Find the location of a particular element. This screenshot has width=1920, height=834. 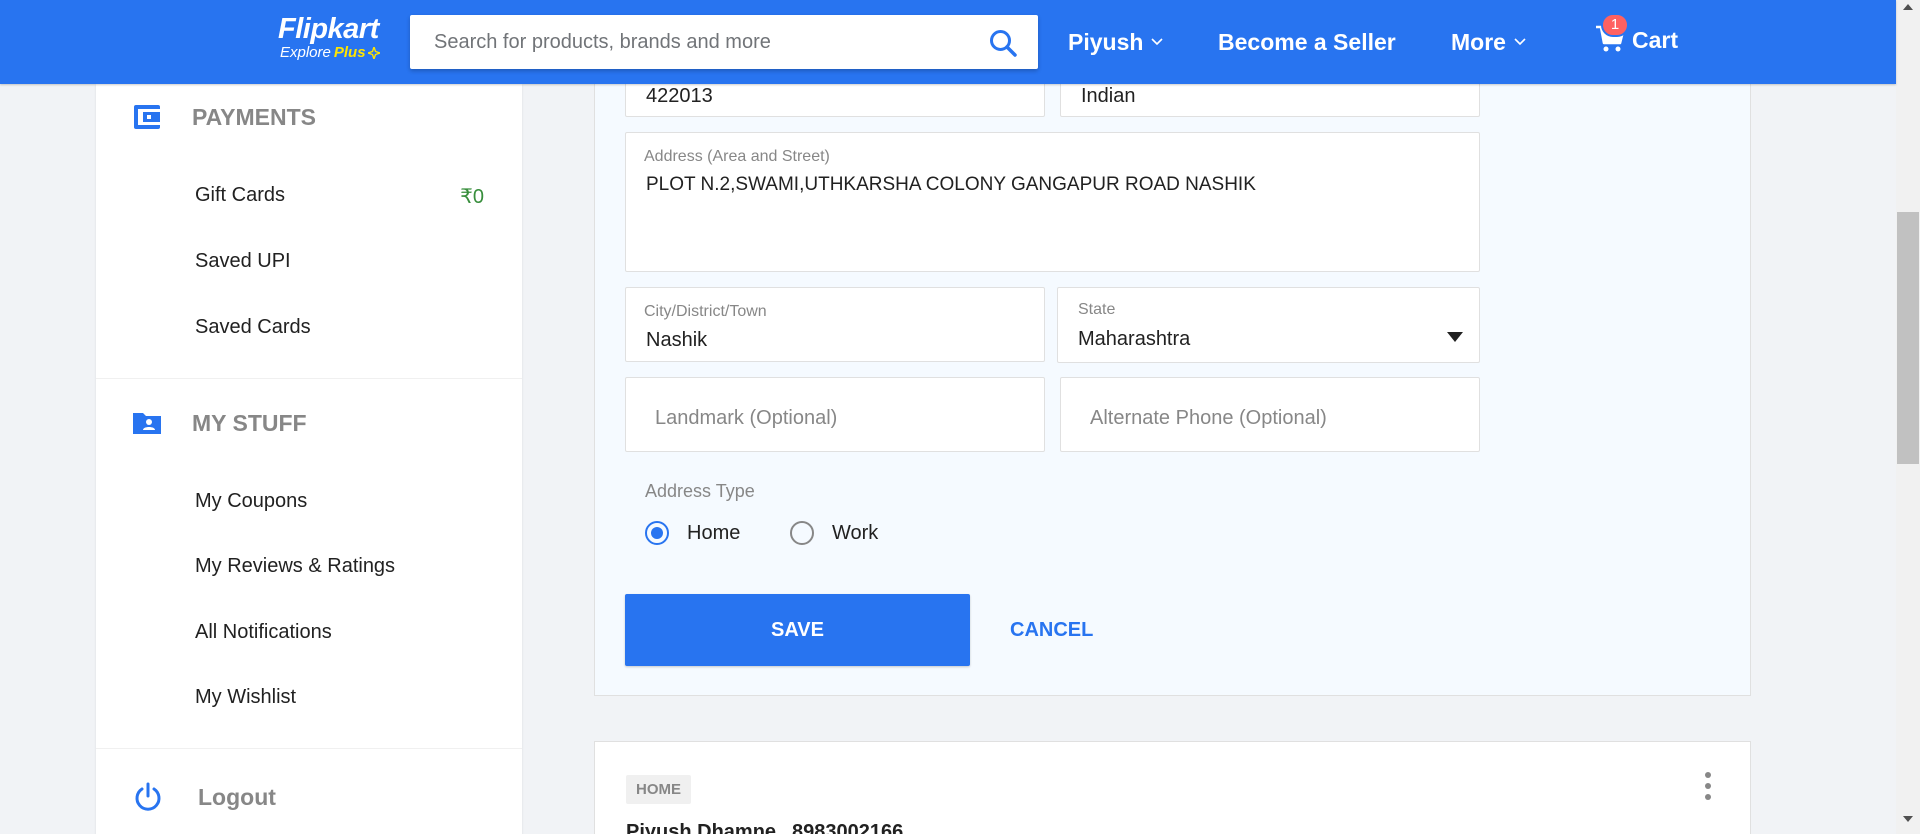

caret-down-icon is located at coordinates (1455, 337).